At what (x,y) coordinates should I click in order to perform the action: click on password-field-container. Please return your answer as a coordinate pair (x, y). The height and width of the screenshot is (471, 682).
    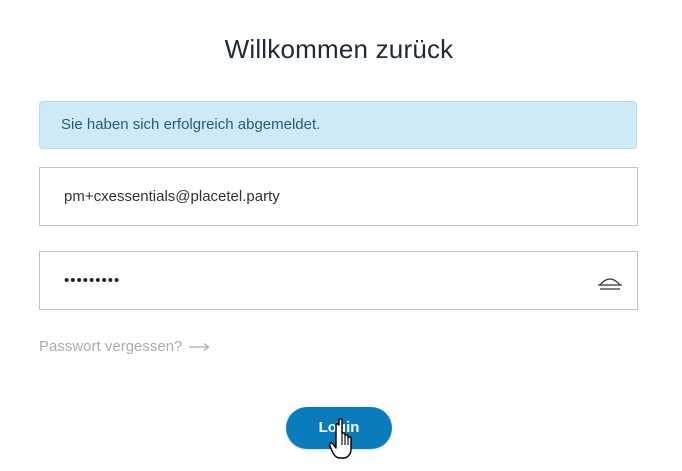
    Looking at the image, I should click on (338, 280).